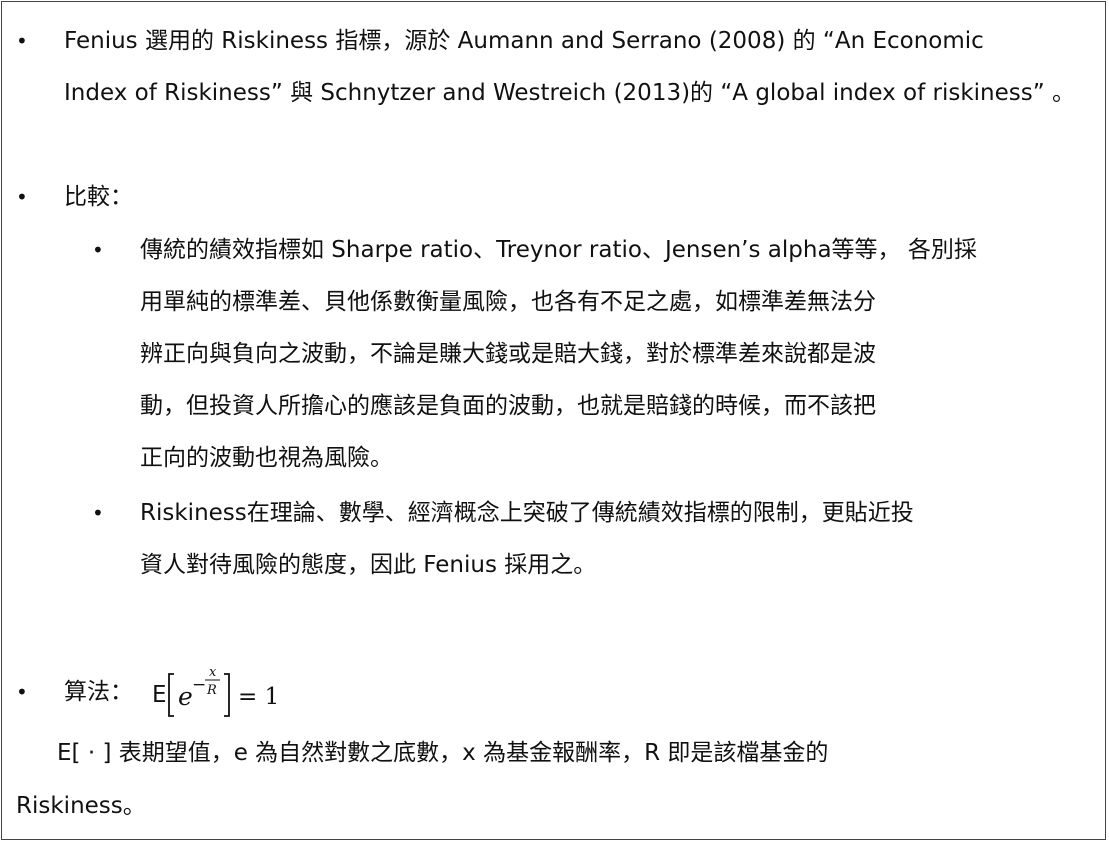 The width and height of the screenshot is (1109, 843). What do you see at coordinates (98, 692) in the screenshot?
I see `formula-label: 算法：` at bounding box center [98, 692].